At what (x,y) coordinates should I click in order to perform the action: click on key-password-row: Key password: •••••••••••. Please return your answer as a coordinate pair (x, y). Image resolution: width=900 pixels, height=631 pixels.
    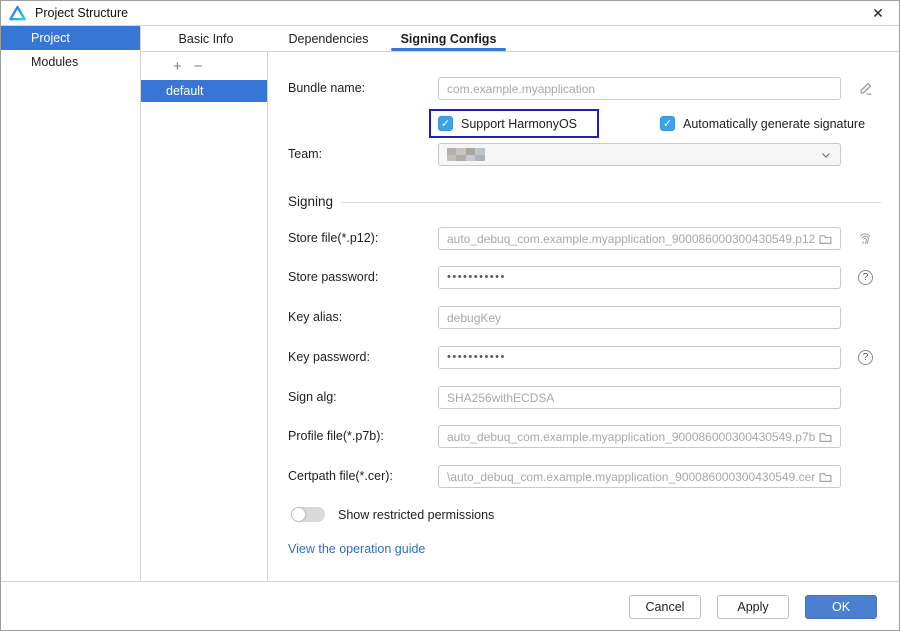
    Looking at the image, I should click on (583, 357).